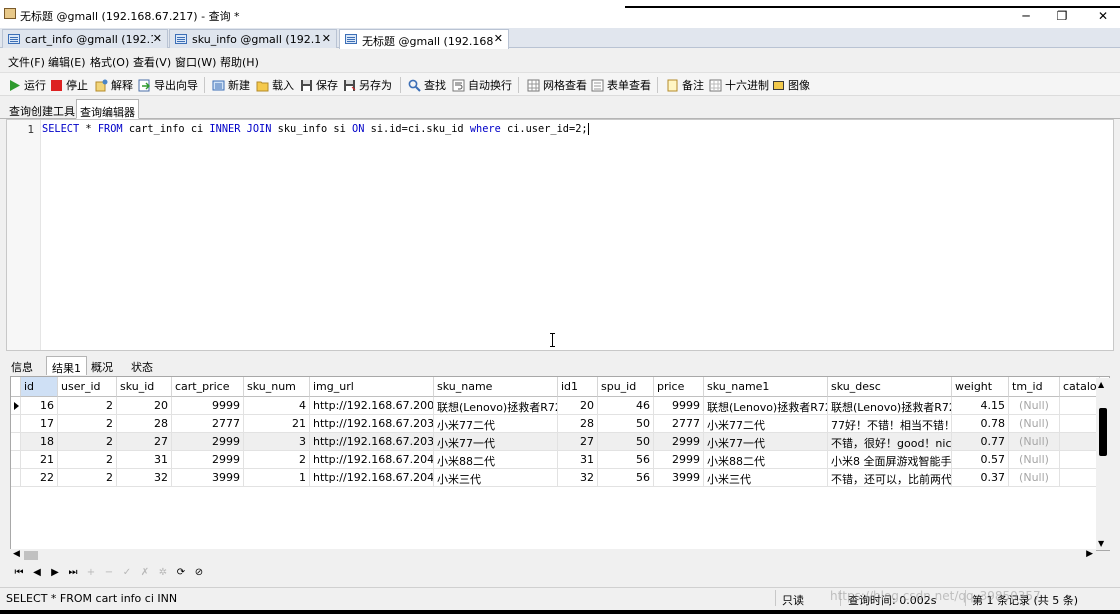 This screenshot has height=614, width=1120. Describe the element at coordinates (107, 109) in the screenshot. I see `tab-query-editor: 查询编辑器` at that location.